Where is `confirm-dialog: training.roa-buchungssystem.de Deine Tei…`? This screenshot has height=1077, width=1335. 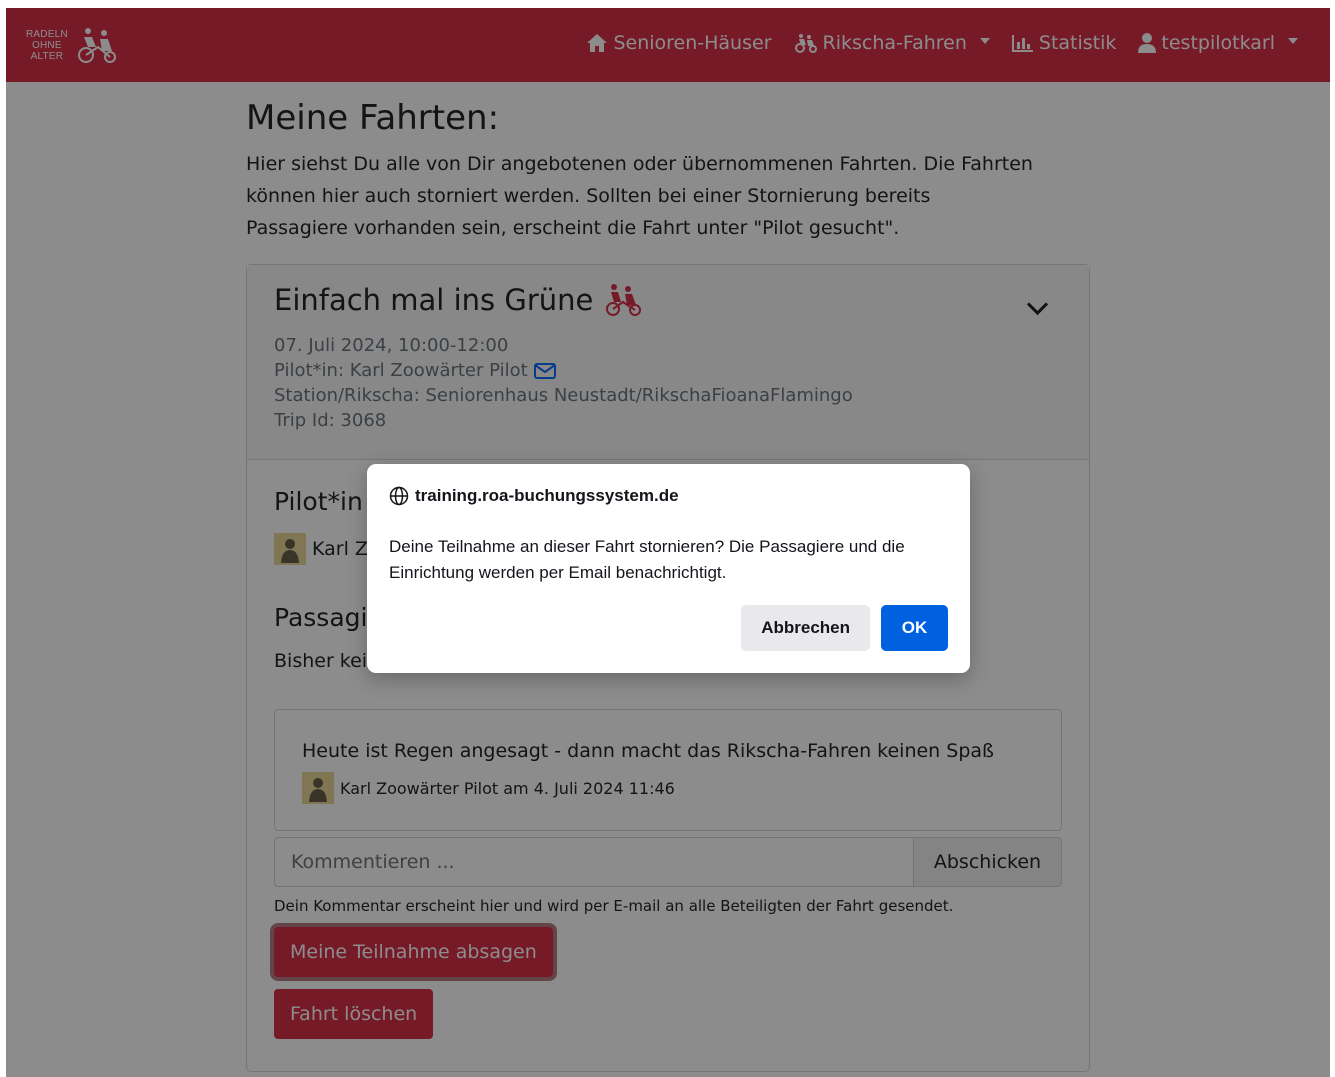 confirm-dialog: training.roa-buchungssystem.de Deine Tei… is located at coordinates (668, 568).